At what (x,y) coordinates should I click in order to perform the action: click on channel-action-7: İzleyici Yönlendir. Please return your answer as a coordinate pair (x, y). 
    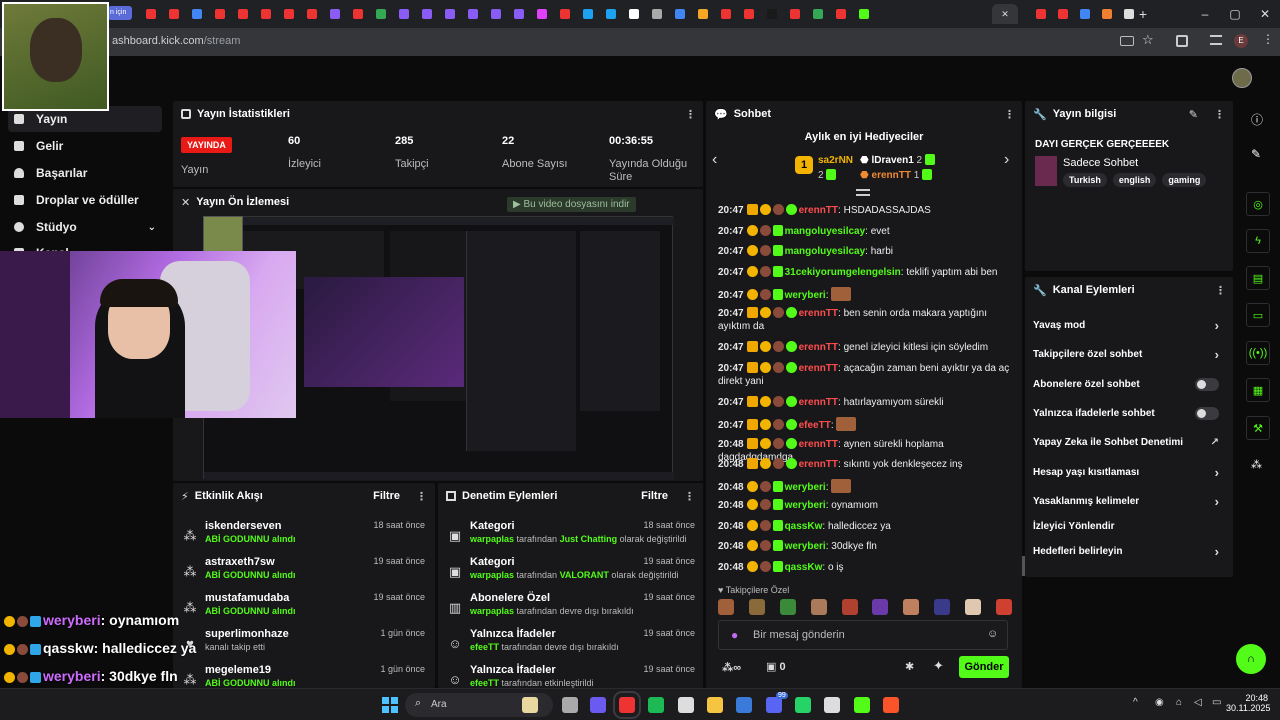
    Looking at the image, I should click on (1126, 526).